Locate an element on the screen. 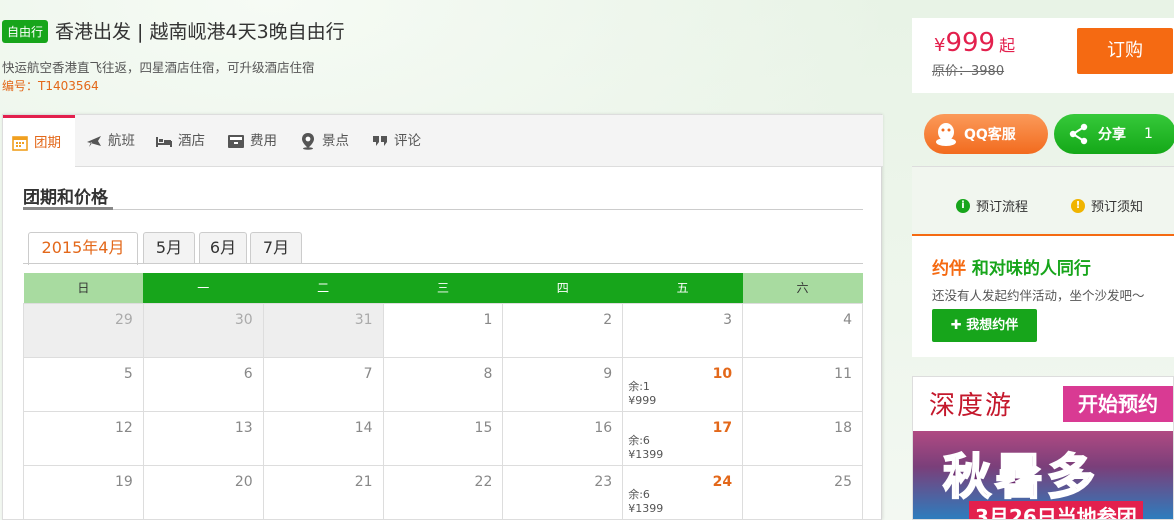 This screenshot has width=1174, height=520. remaining-seats: 余:1 is located at coordinates (639, 386).